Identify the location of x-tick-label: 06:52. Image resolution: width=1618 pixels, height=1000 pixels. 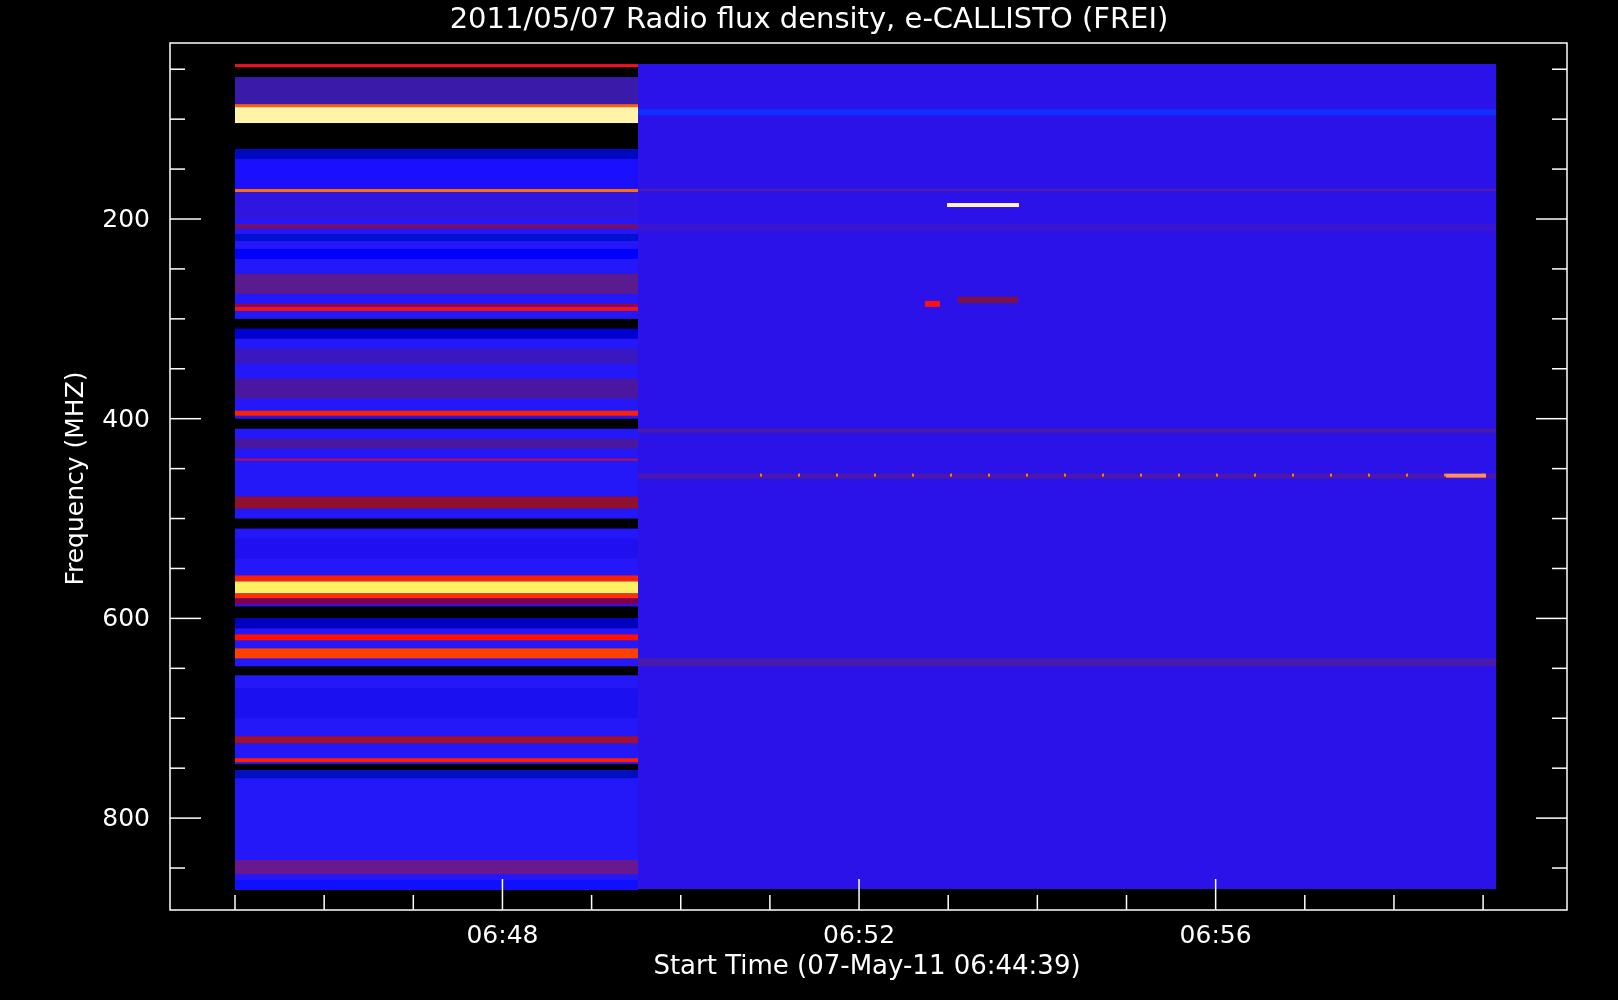
(859, 934).